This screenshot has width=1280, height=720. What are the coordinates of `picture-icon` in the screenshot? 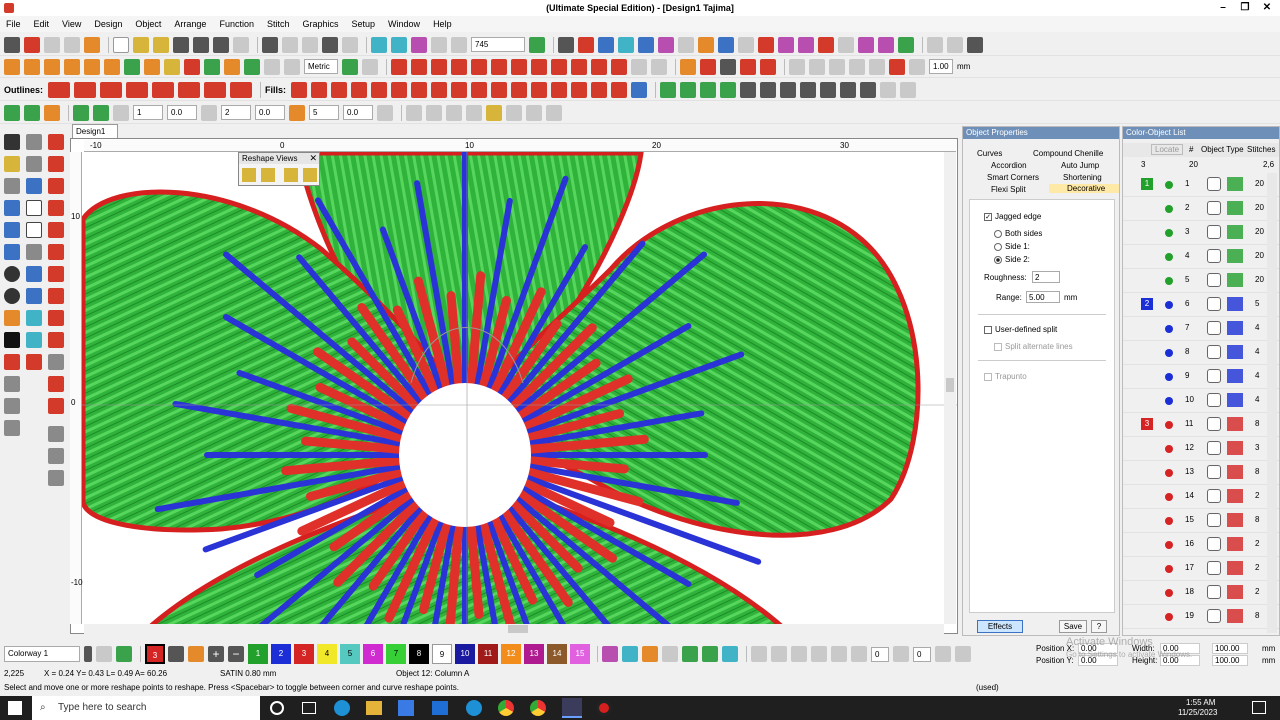 It's located at (886, 44).